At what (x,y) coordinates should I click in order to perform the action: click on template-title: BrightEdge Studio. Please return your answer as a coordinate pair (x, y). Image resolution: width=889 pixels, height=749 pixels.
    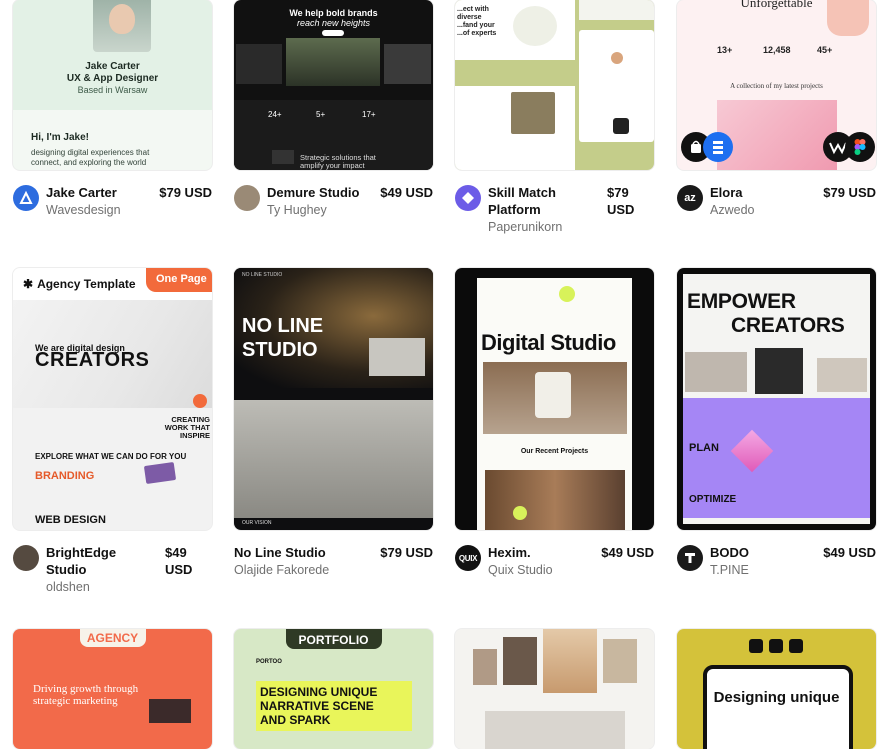
    Looking at the image, I should click on (101, 561).